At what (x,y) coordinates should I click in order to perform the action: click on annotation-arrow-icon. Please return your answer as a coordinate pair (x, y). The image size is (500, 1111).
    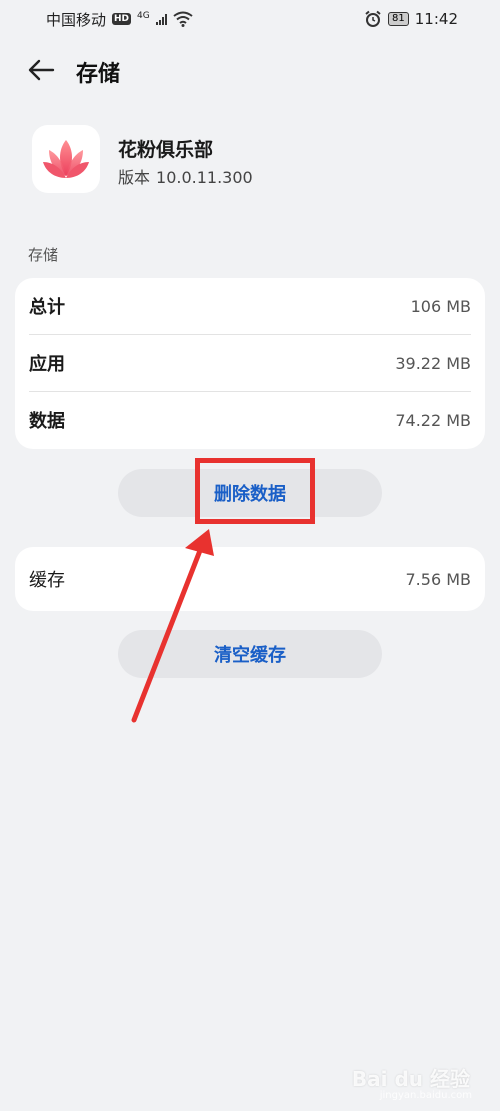
    Looking at the image, I should click on (172, 626).